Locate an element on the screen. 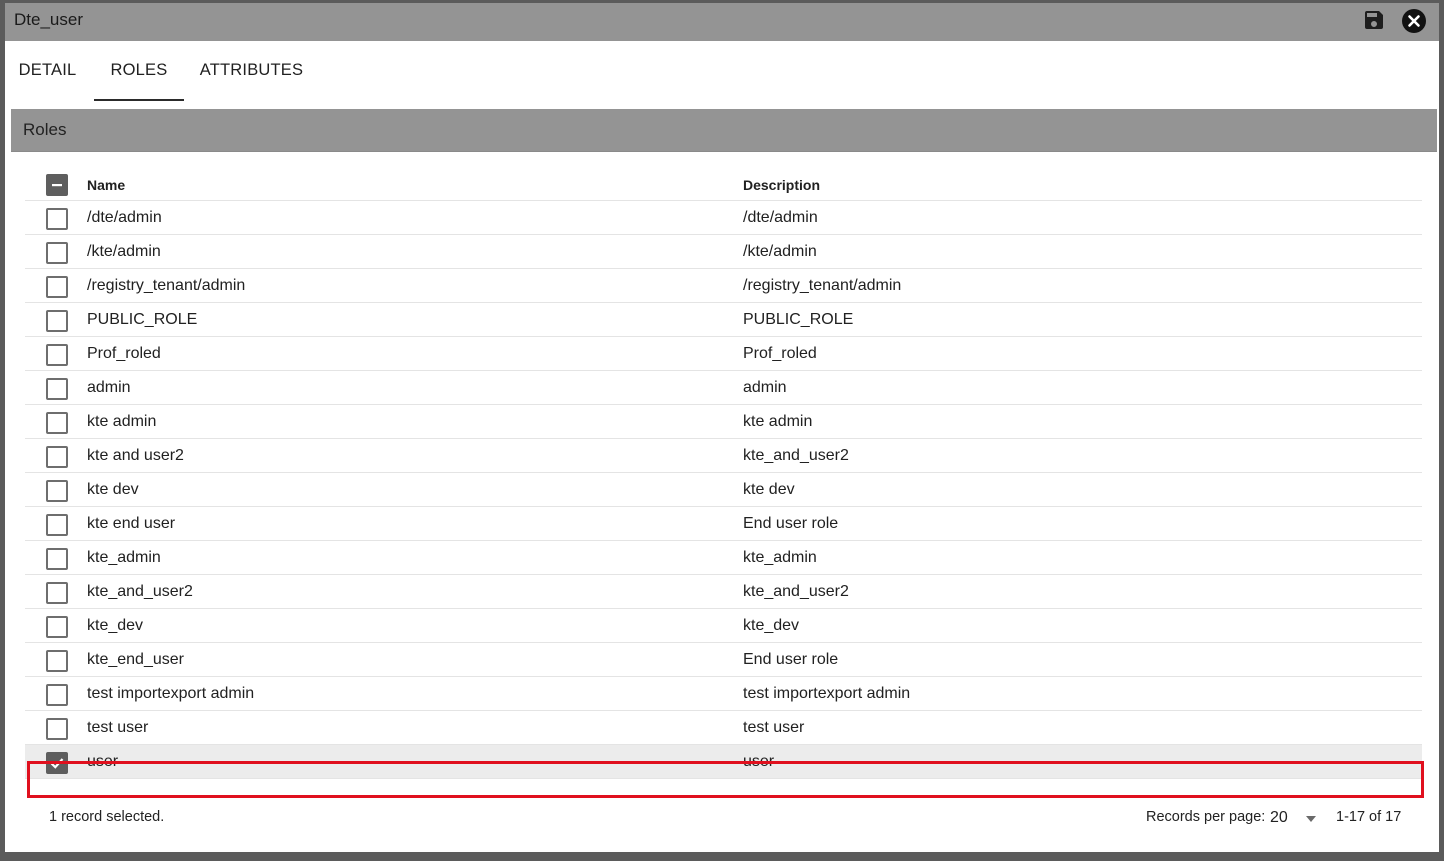 Image resolution: width=1444 pixels, height=861 pixels. table-row: kte end user End user role is located at coordinates (723, 524).